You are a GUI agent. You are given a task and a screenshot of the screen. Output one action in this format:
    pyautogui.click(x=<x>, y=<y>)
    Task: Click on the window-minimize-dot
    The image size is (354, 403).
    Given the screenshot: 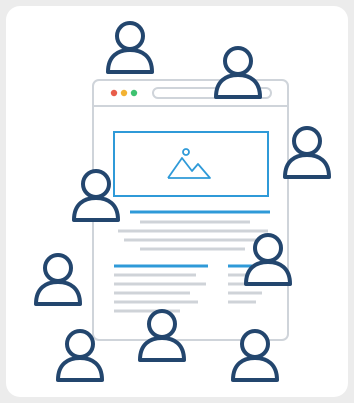 What is the action you would take?
    pyautogui.click(x=124, y=93)
    